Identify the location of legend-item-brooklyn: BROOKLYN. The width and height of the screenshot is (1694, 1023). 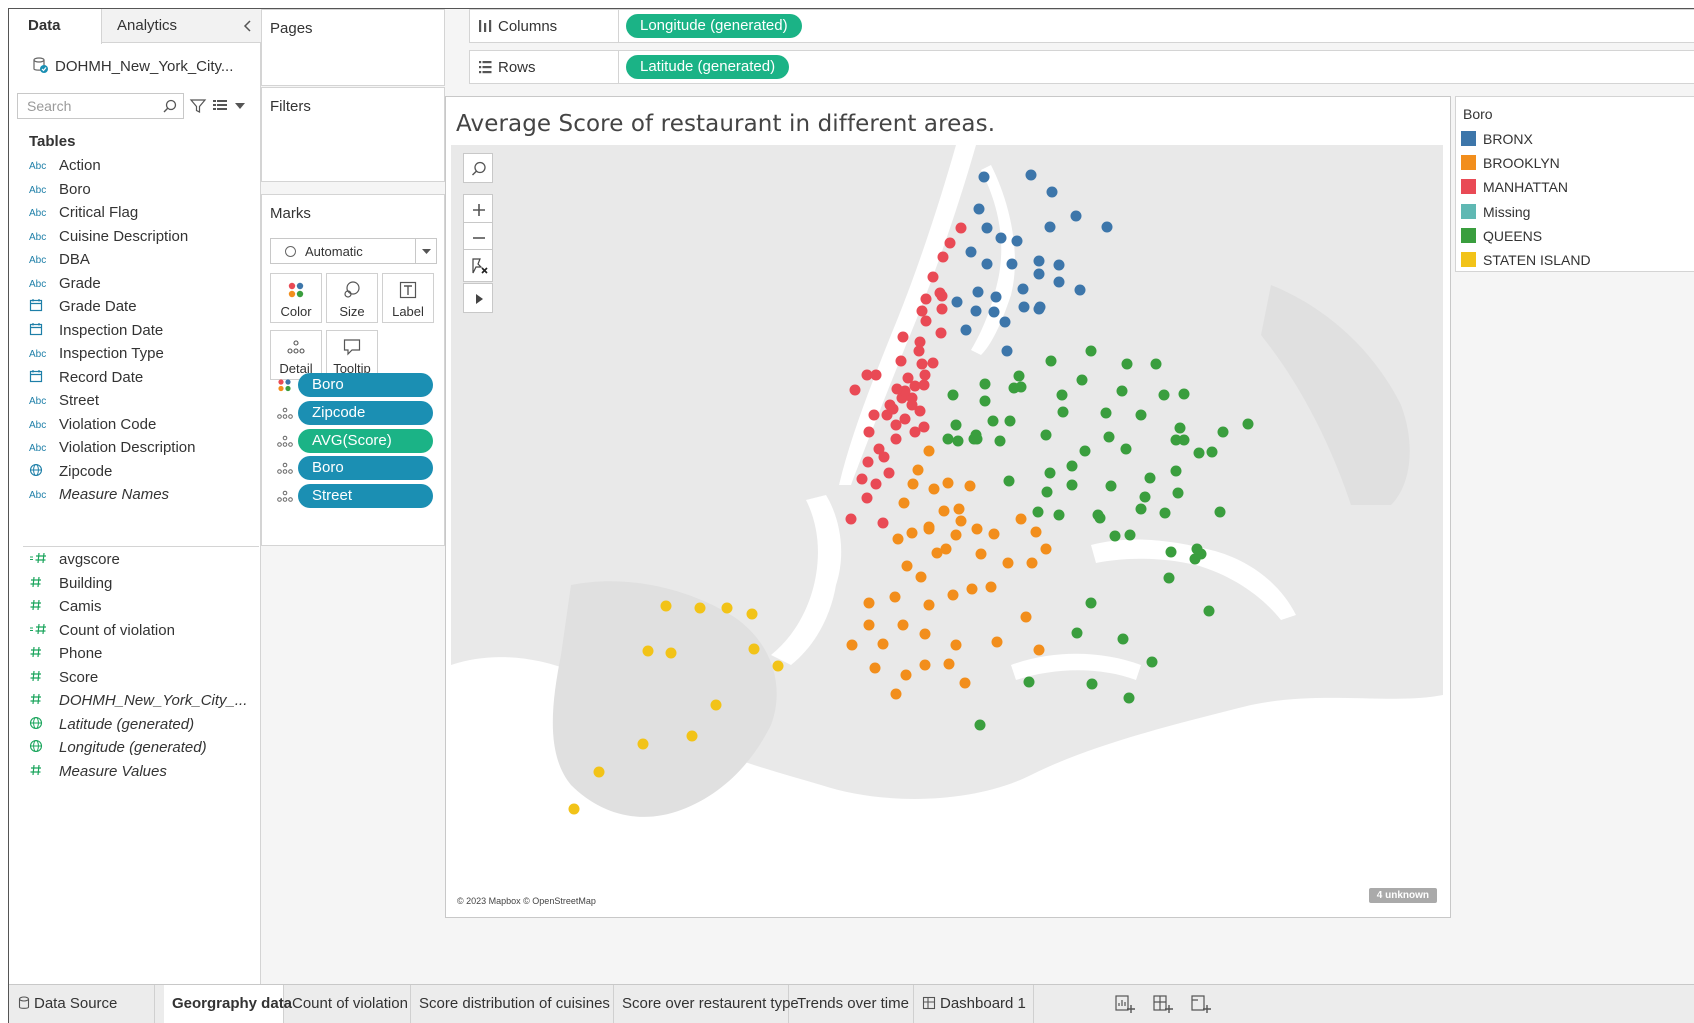
(1510, 164).